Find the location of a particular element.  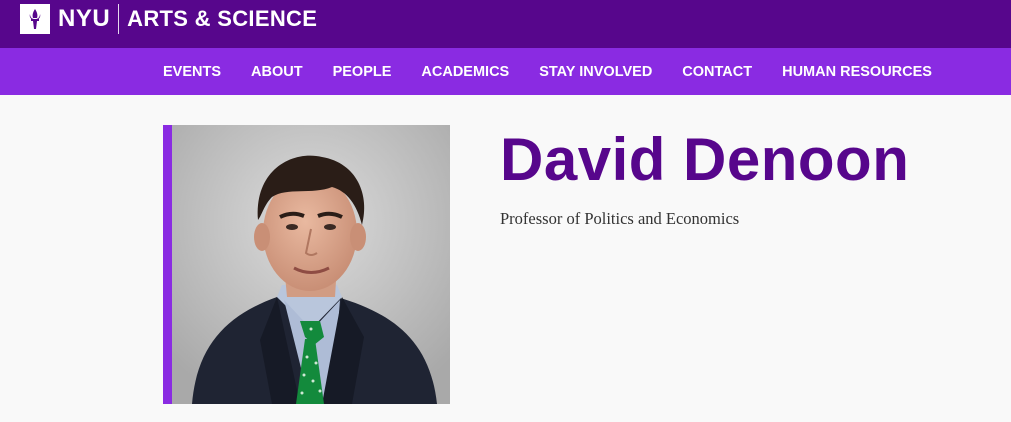

nav-item-contact: CONTACT is located at coordinates (717, 72).